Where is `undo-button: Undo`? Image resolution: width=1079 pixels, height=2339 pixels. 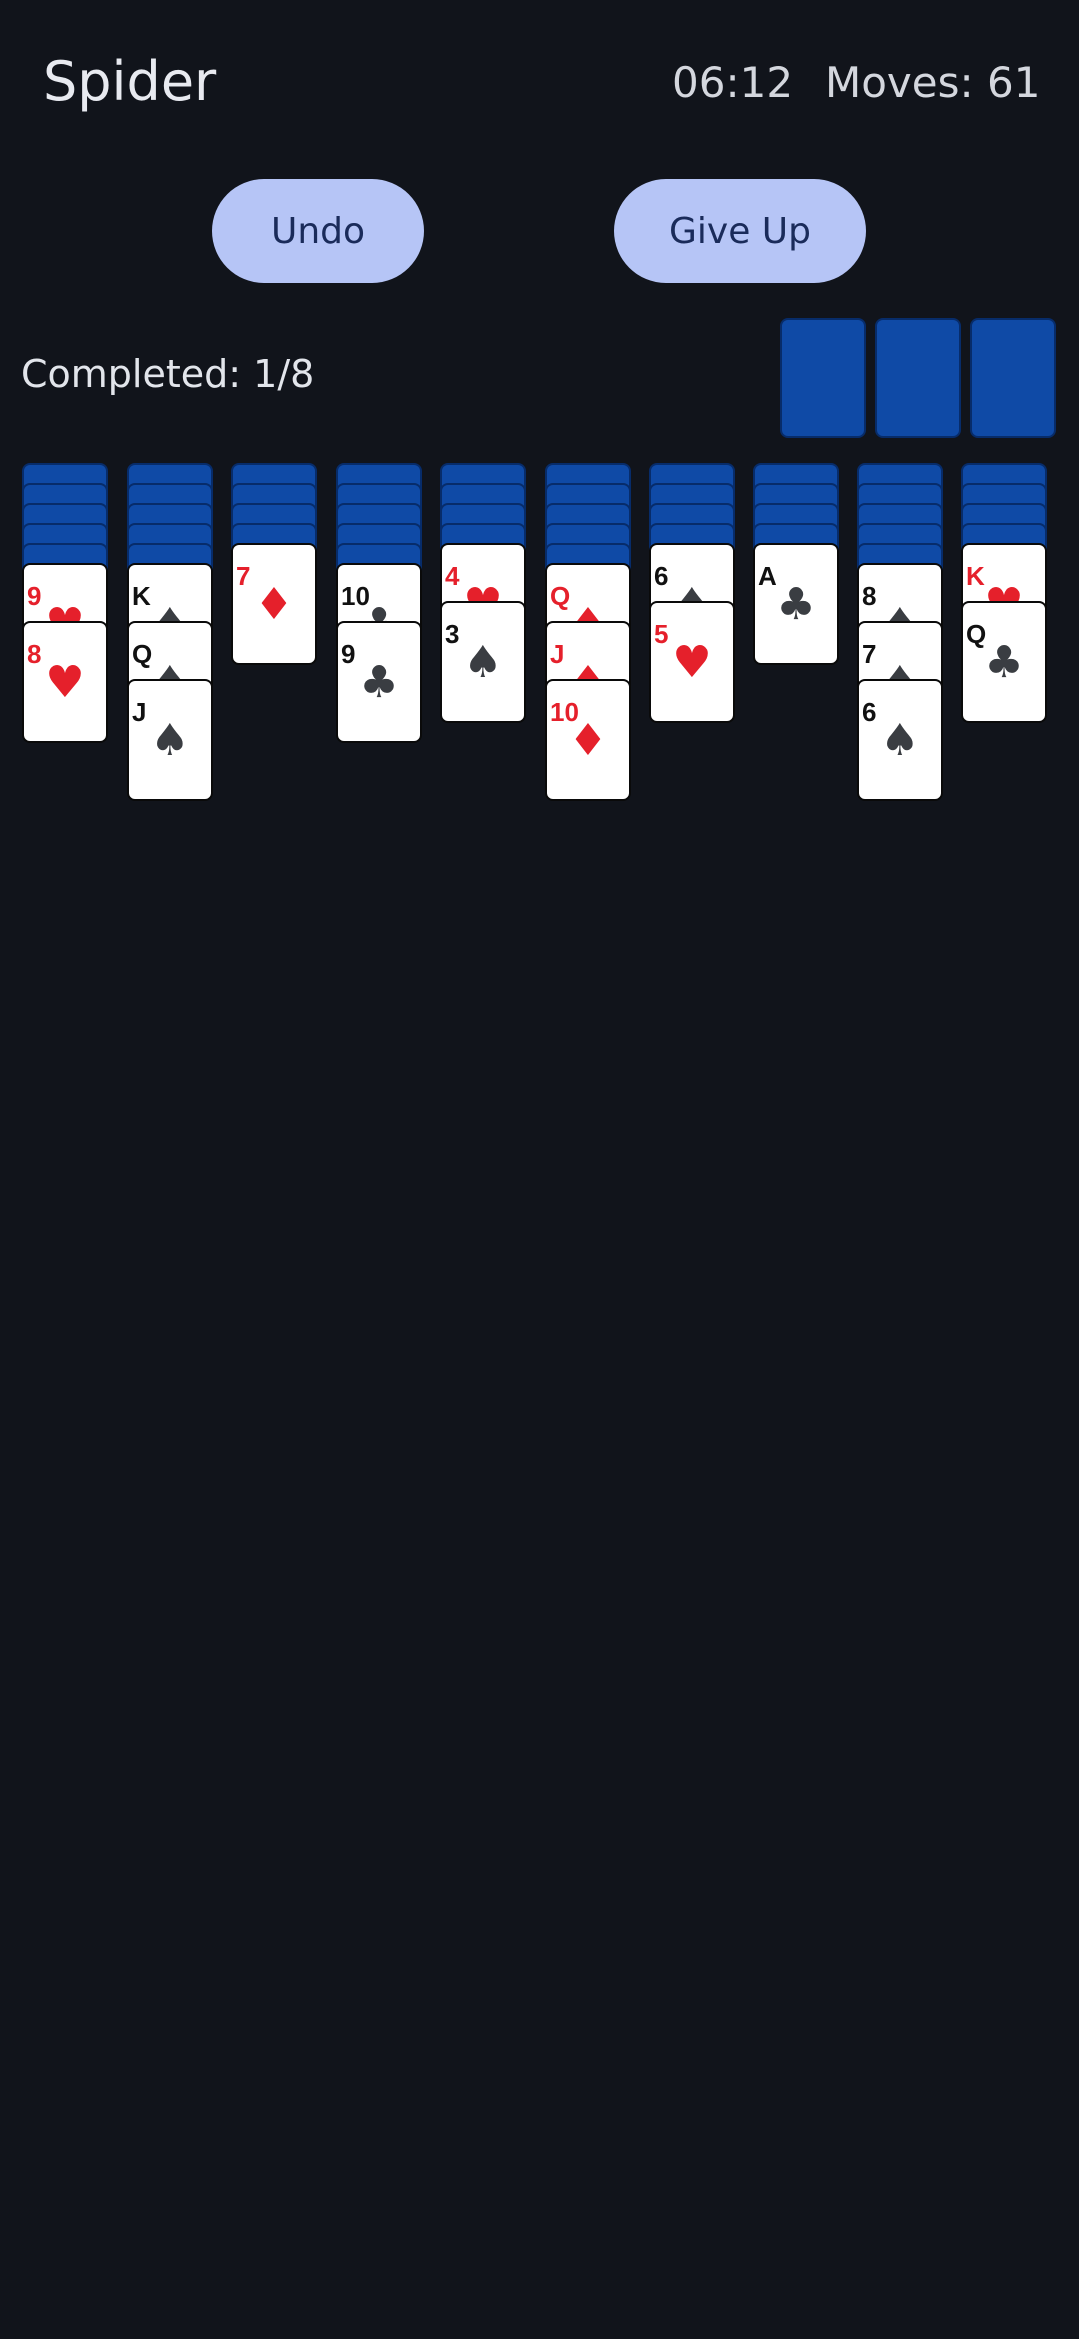 undo-button: Undo is located at coordinates (318, 231).